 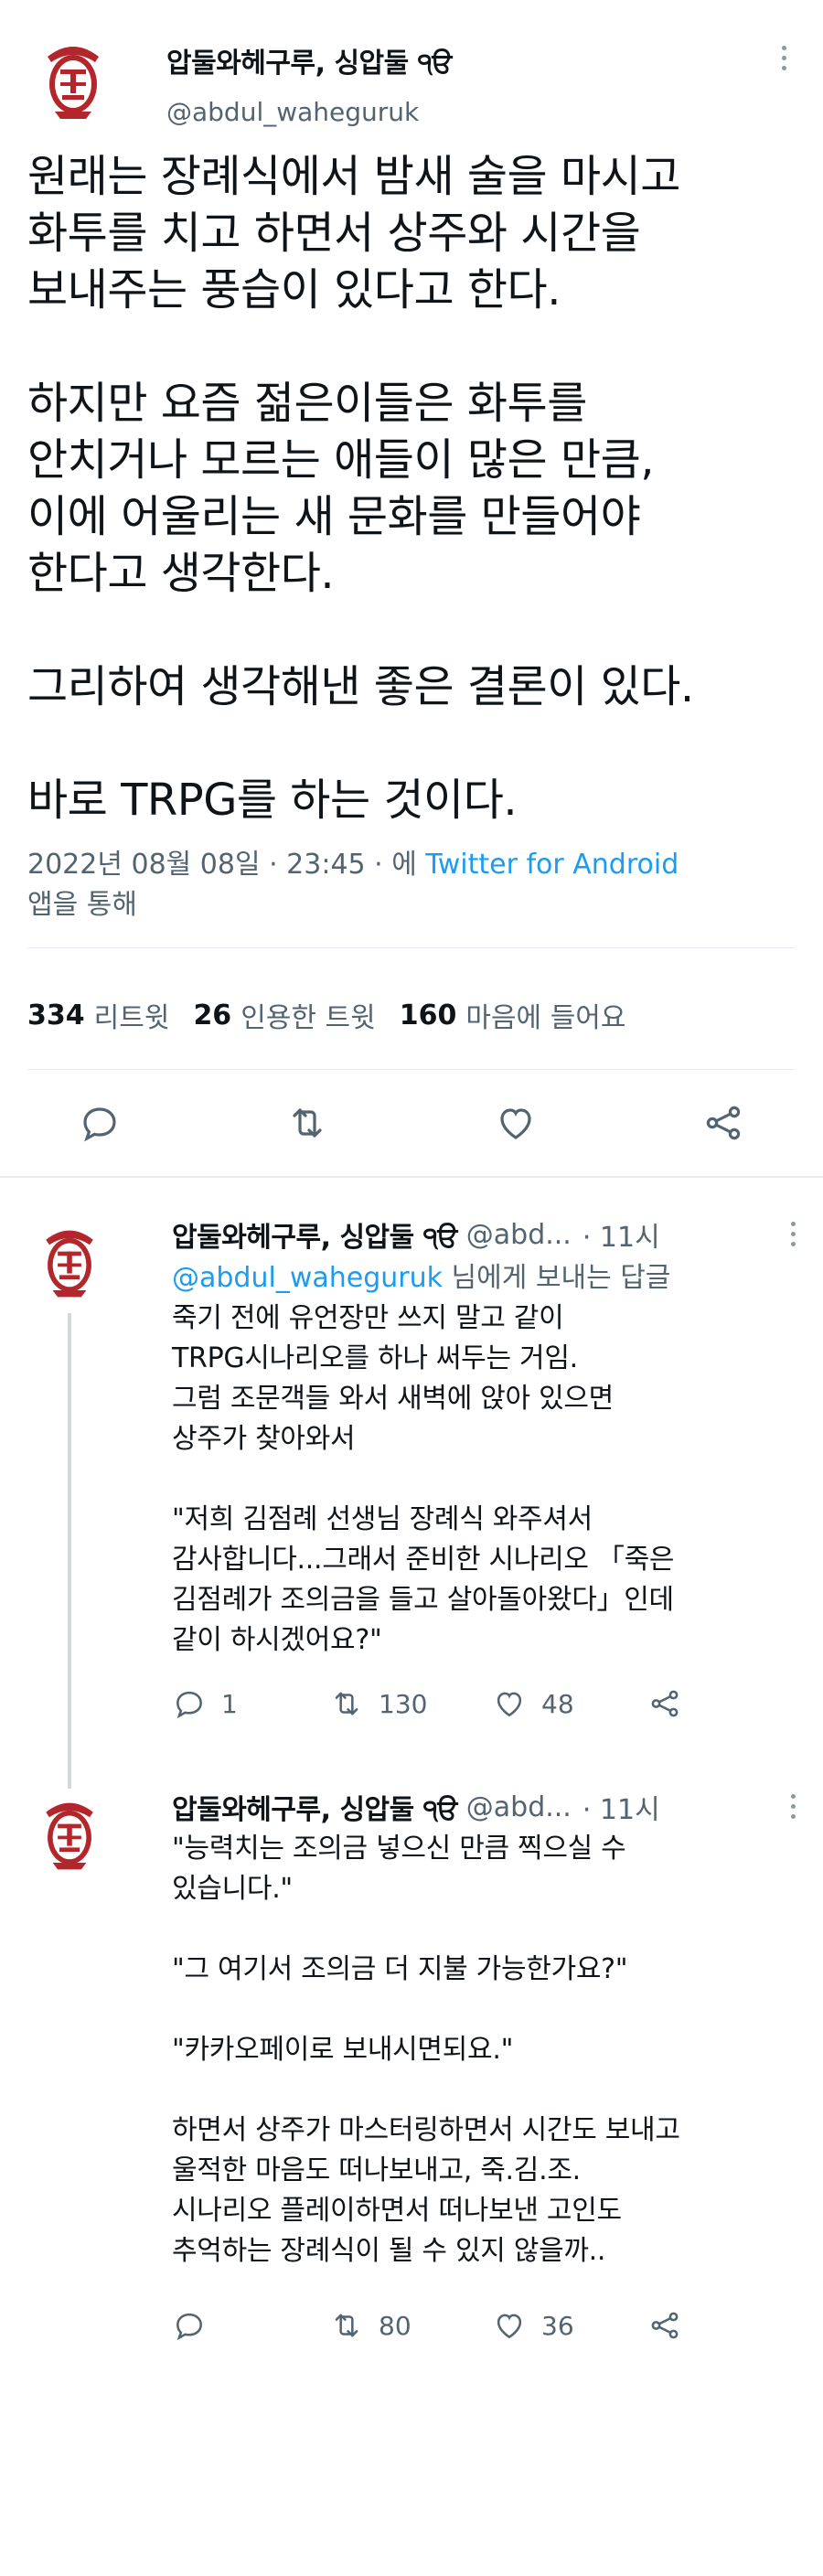 What do you see at coordinates (232, 1889) in the screenshot?
I see `text-line: 있습니다."` at bounding box center [232, 1889].